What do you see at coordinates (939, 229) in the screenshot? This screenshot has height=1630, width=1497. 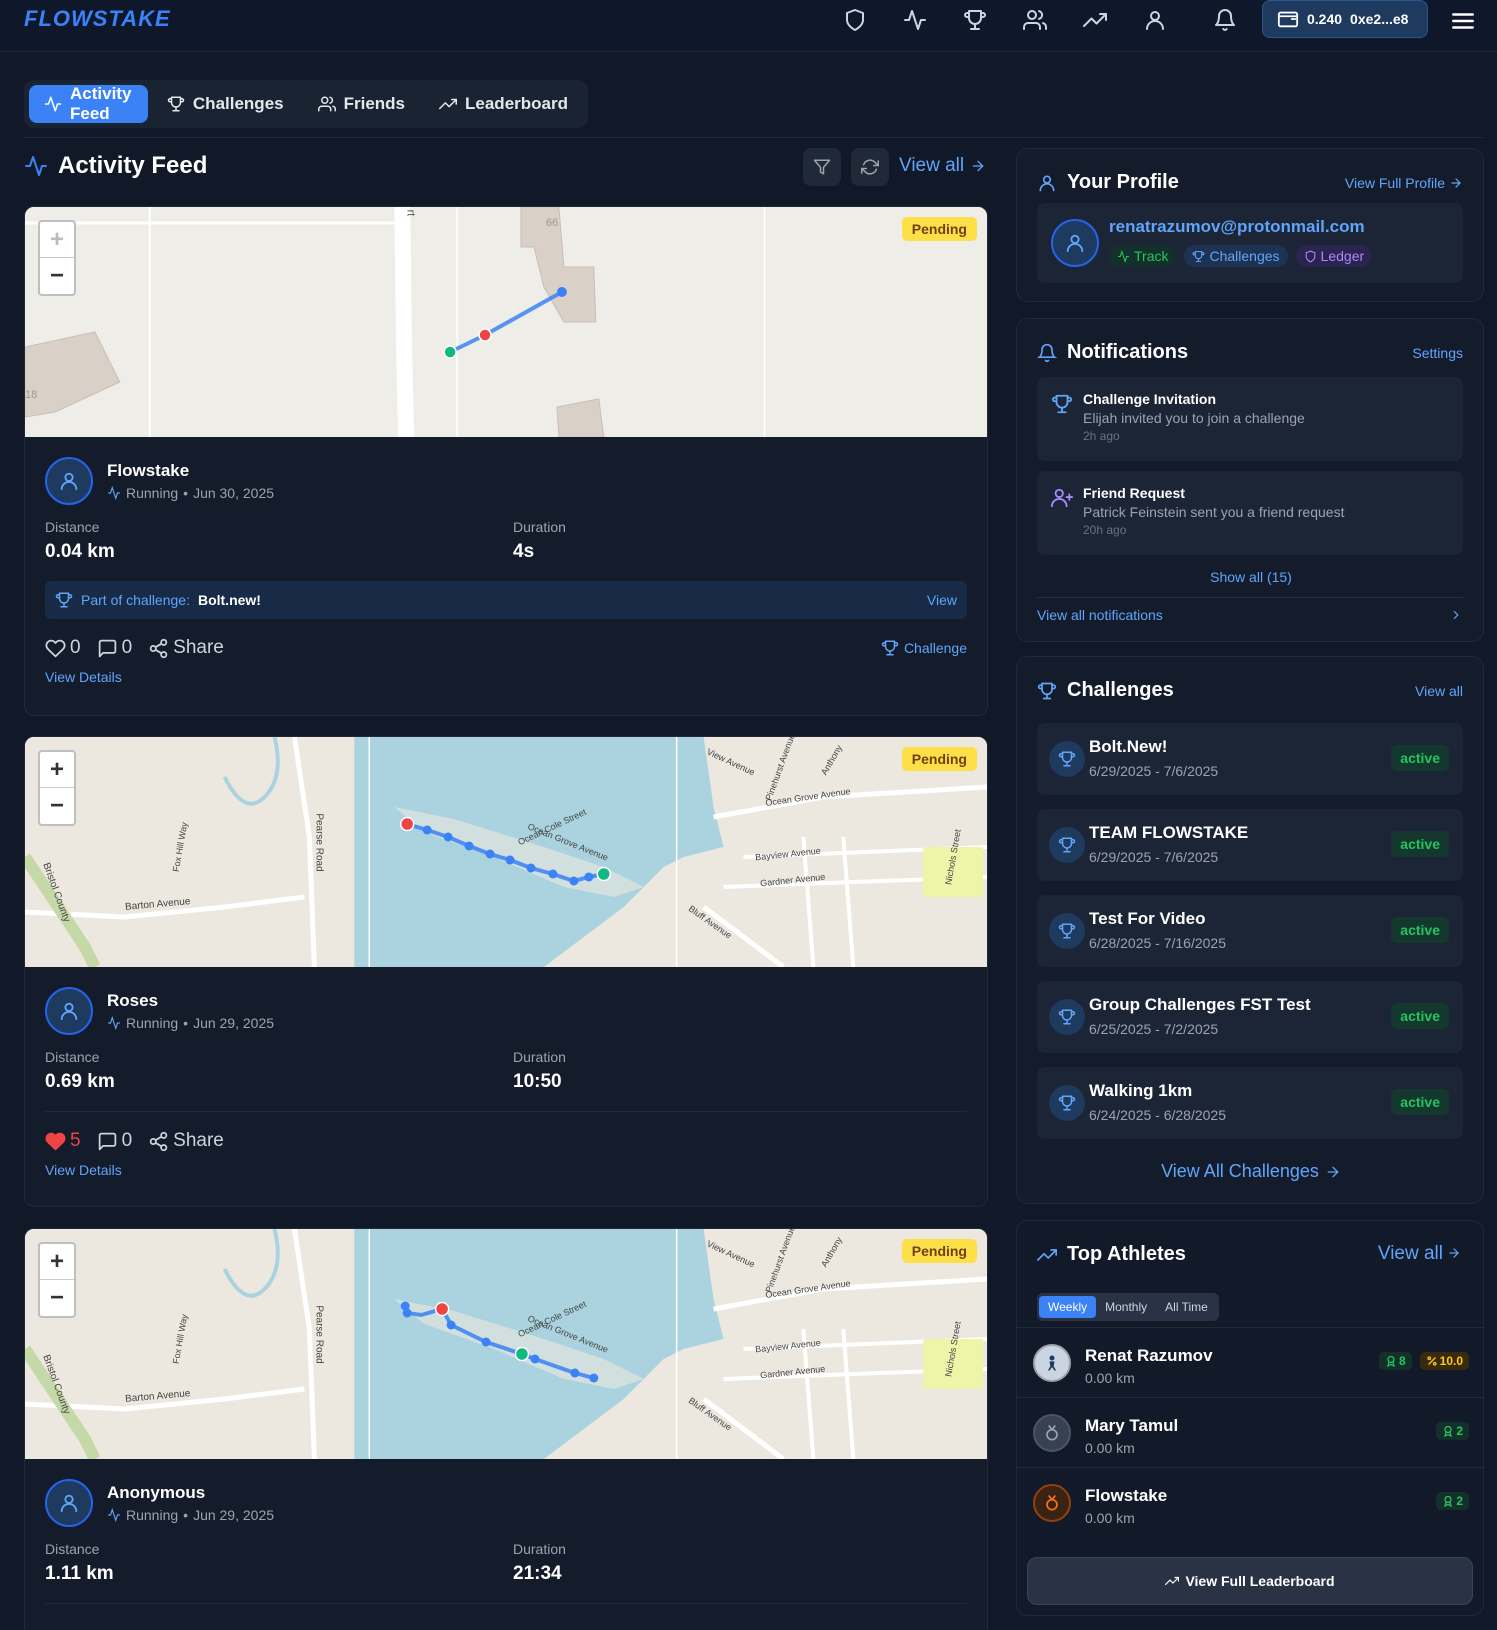 I see `status-badge: Pending` at bounding box center [939, 229].